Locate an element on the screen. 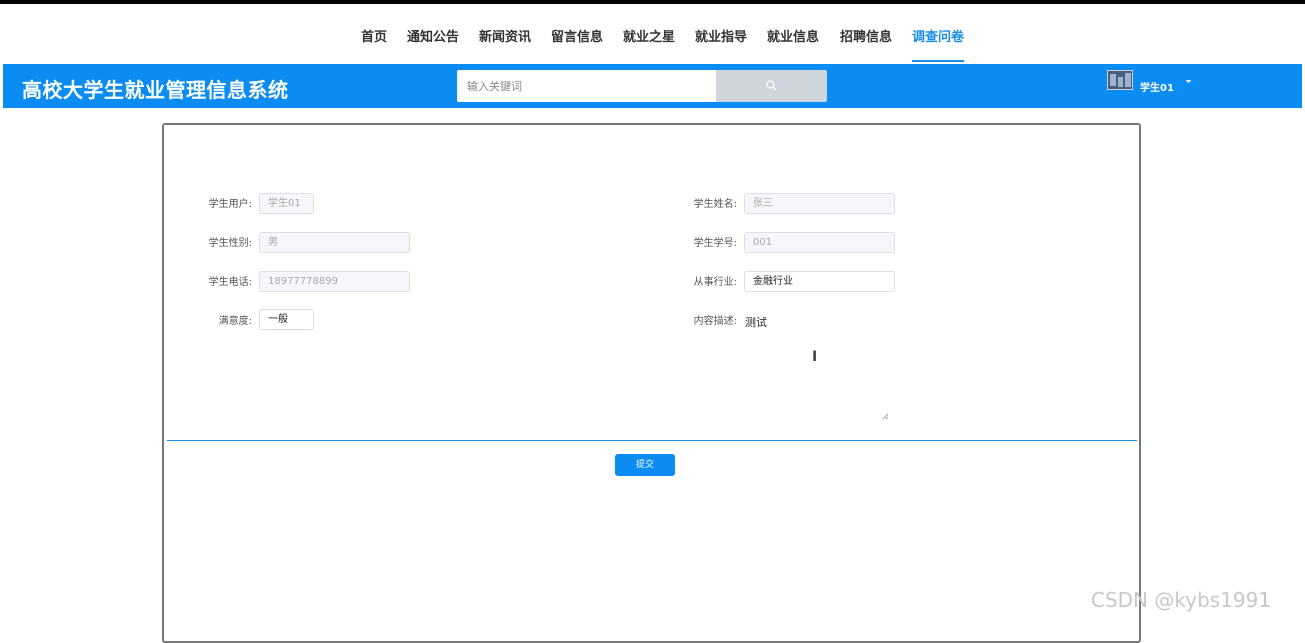  gender-field: 男 is located at coordinates (334, 242).